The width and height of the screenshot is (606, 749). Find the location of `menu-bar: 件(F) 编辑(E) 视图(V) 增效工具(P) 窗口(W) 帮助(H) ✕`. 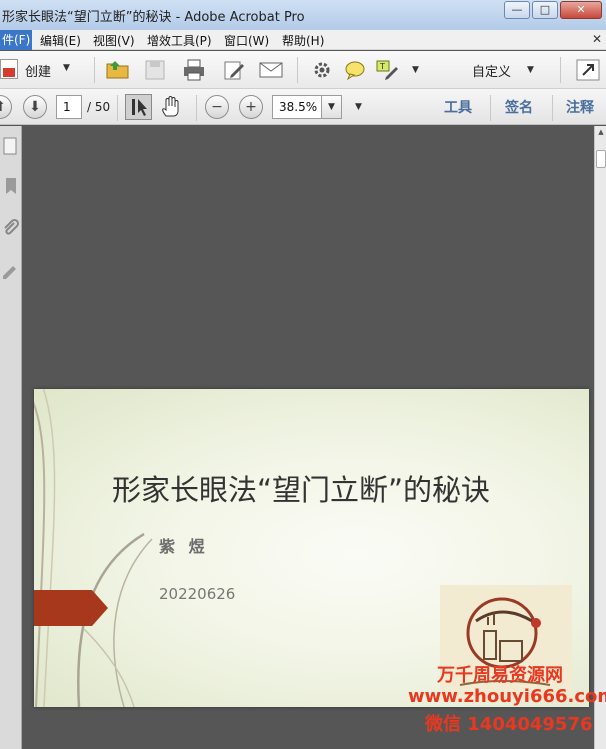

menu-bar: 件(F) 编辑(E) 视图(V) 增效工具(P) 窗口(W) 帮助(H) ✕ is located at coordinates (303, 40).